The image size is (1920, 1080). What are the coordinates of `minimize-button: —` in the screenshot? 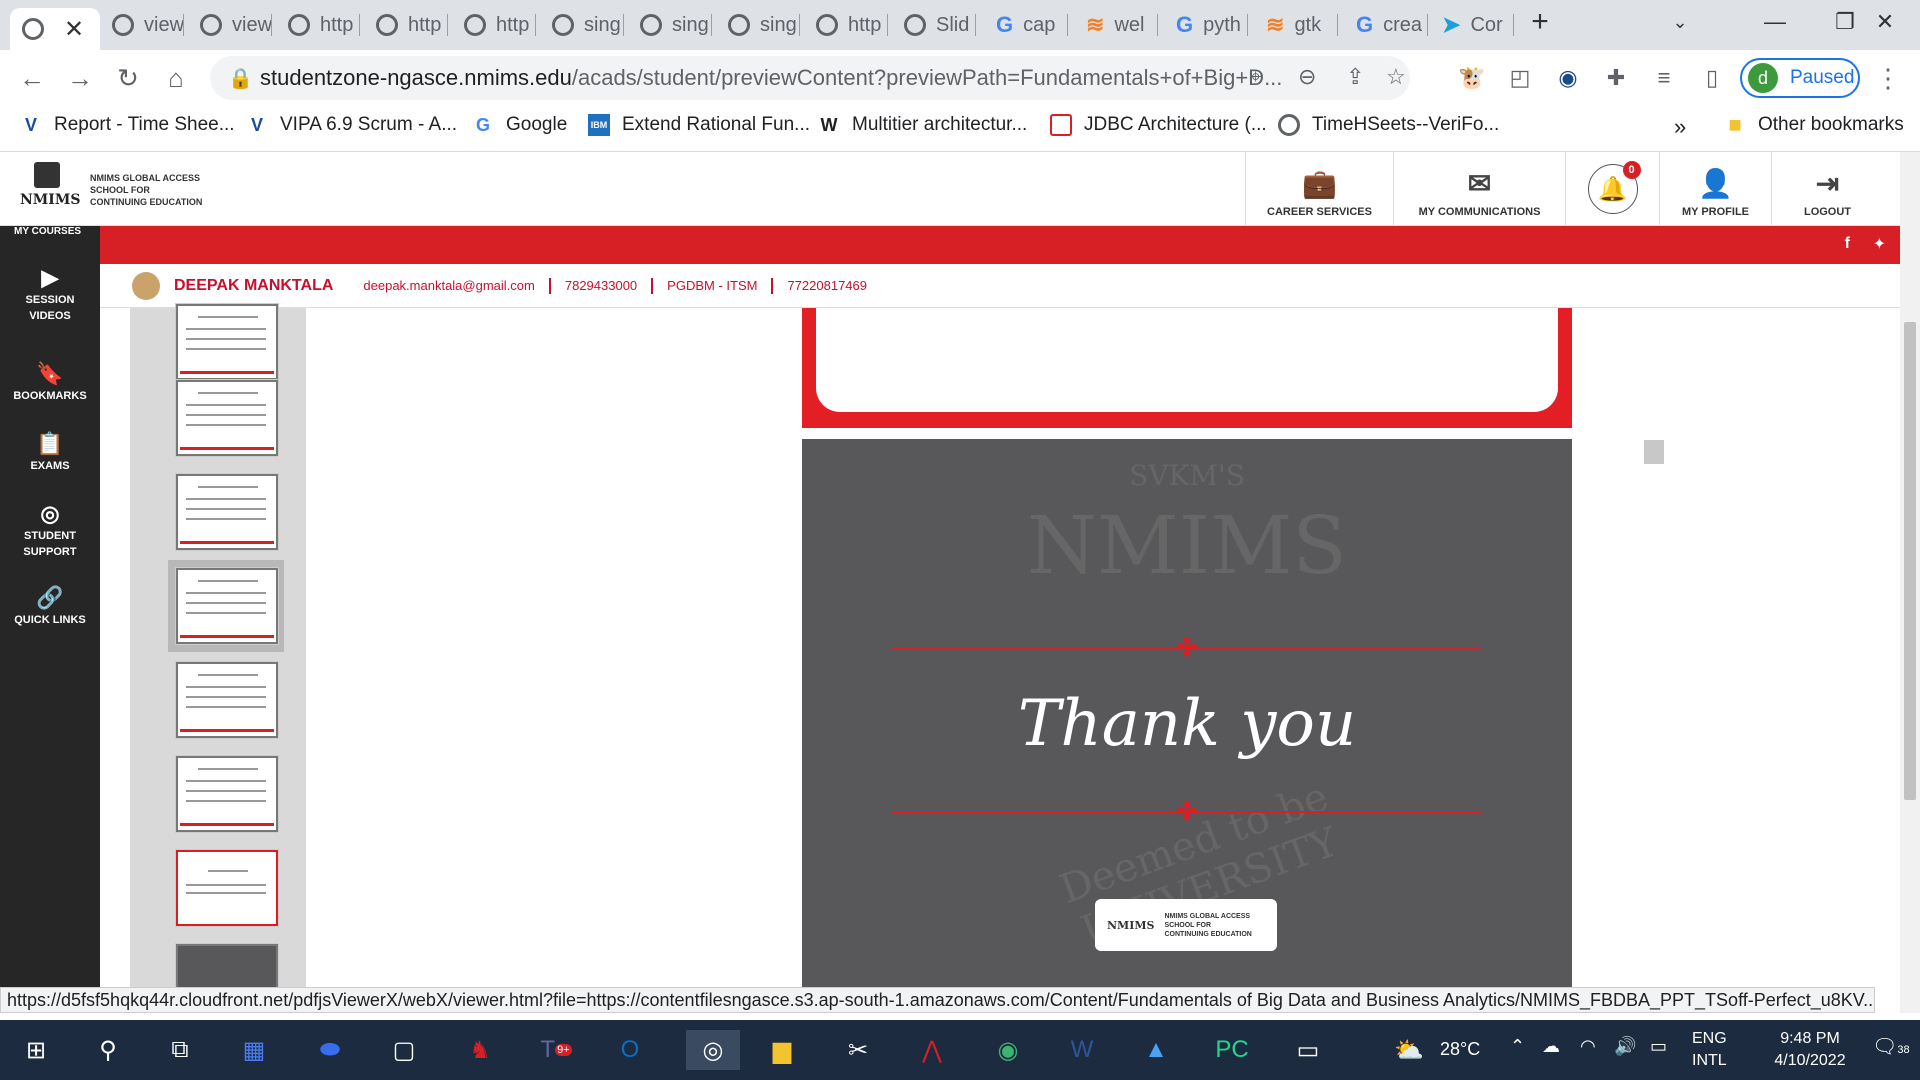 It's located at (1775, 22).